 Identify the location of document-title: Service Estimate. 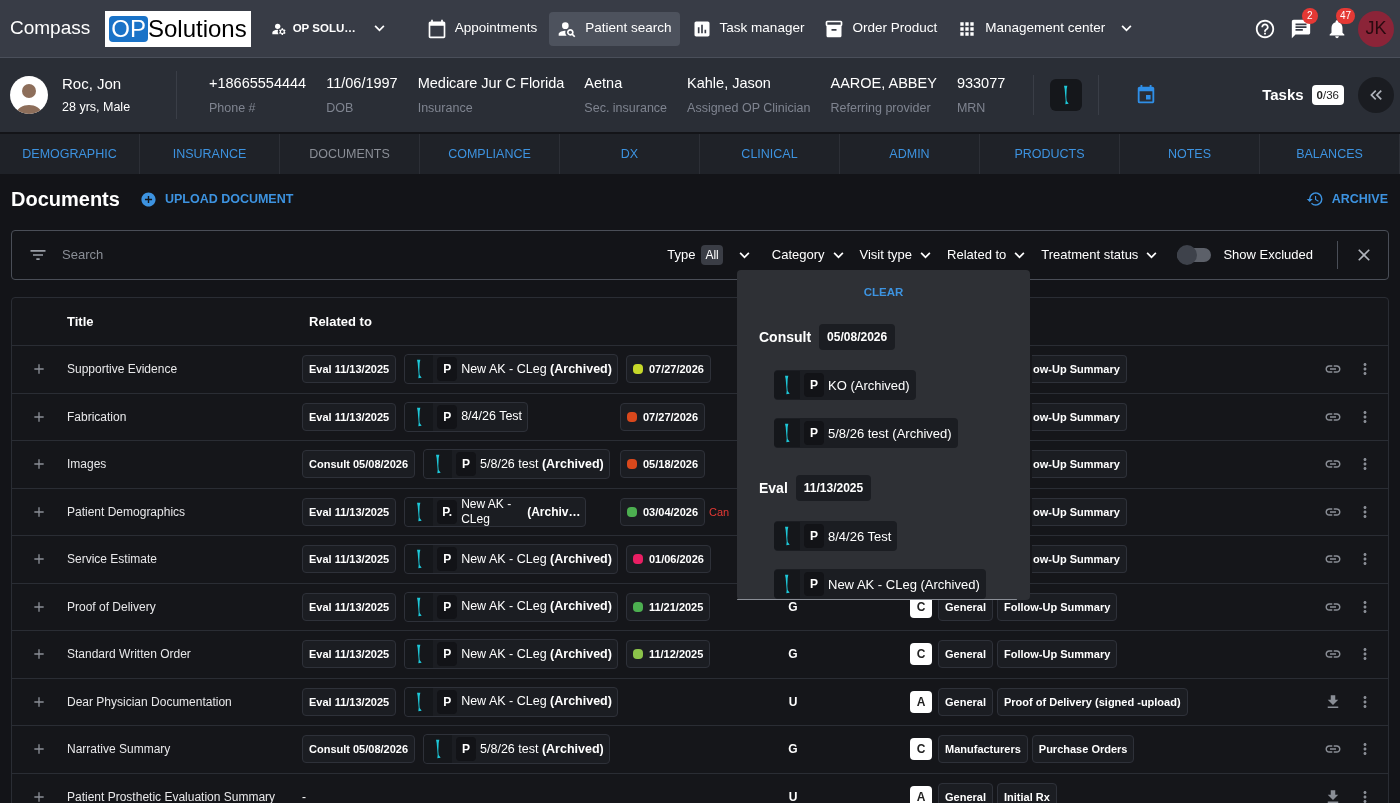
(184, 559).